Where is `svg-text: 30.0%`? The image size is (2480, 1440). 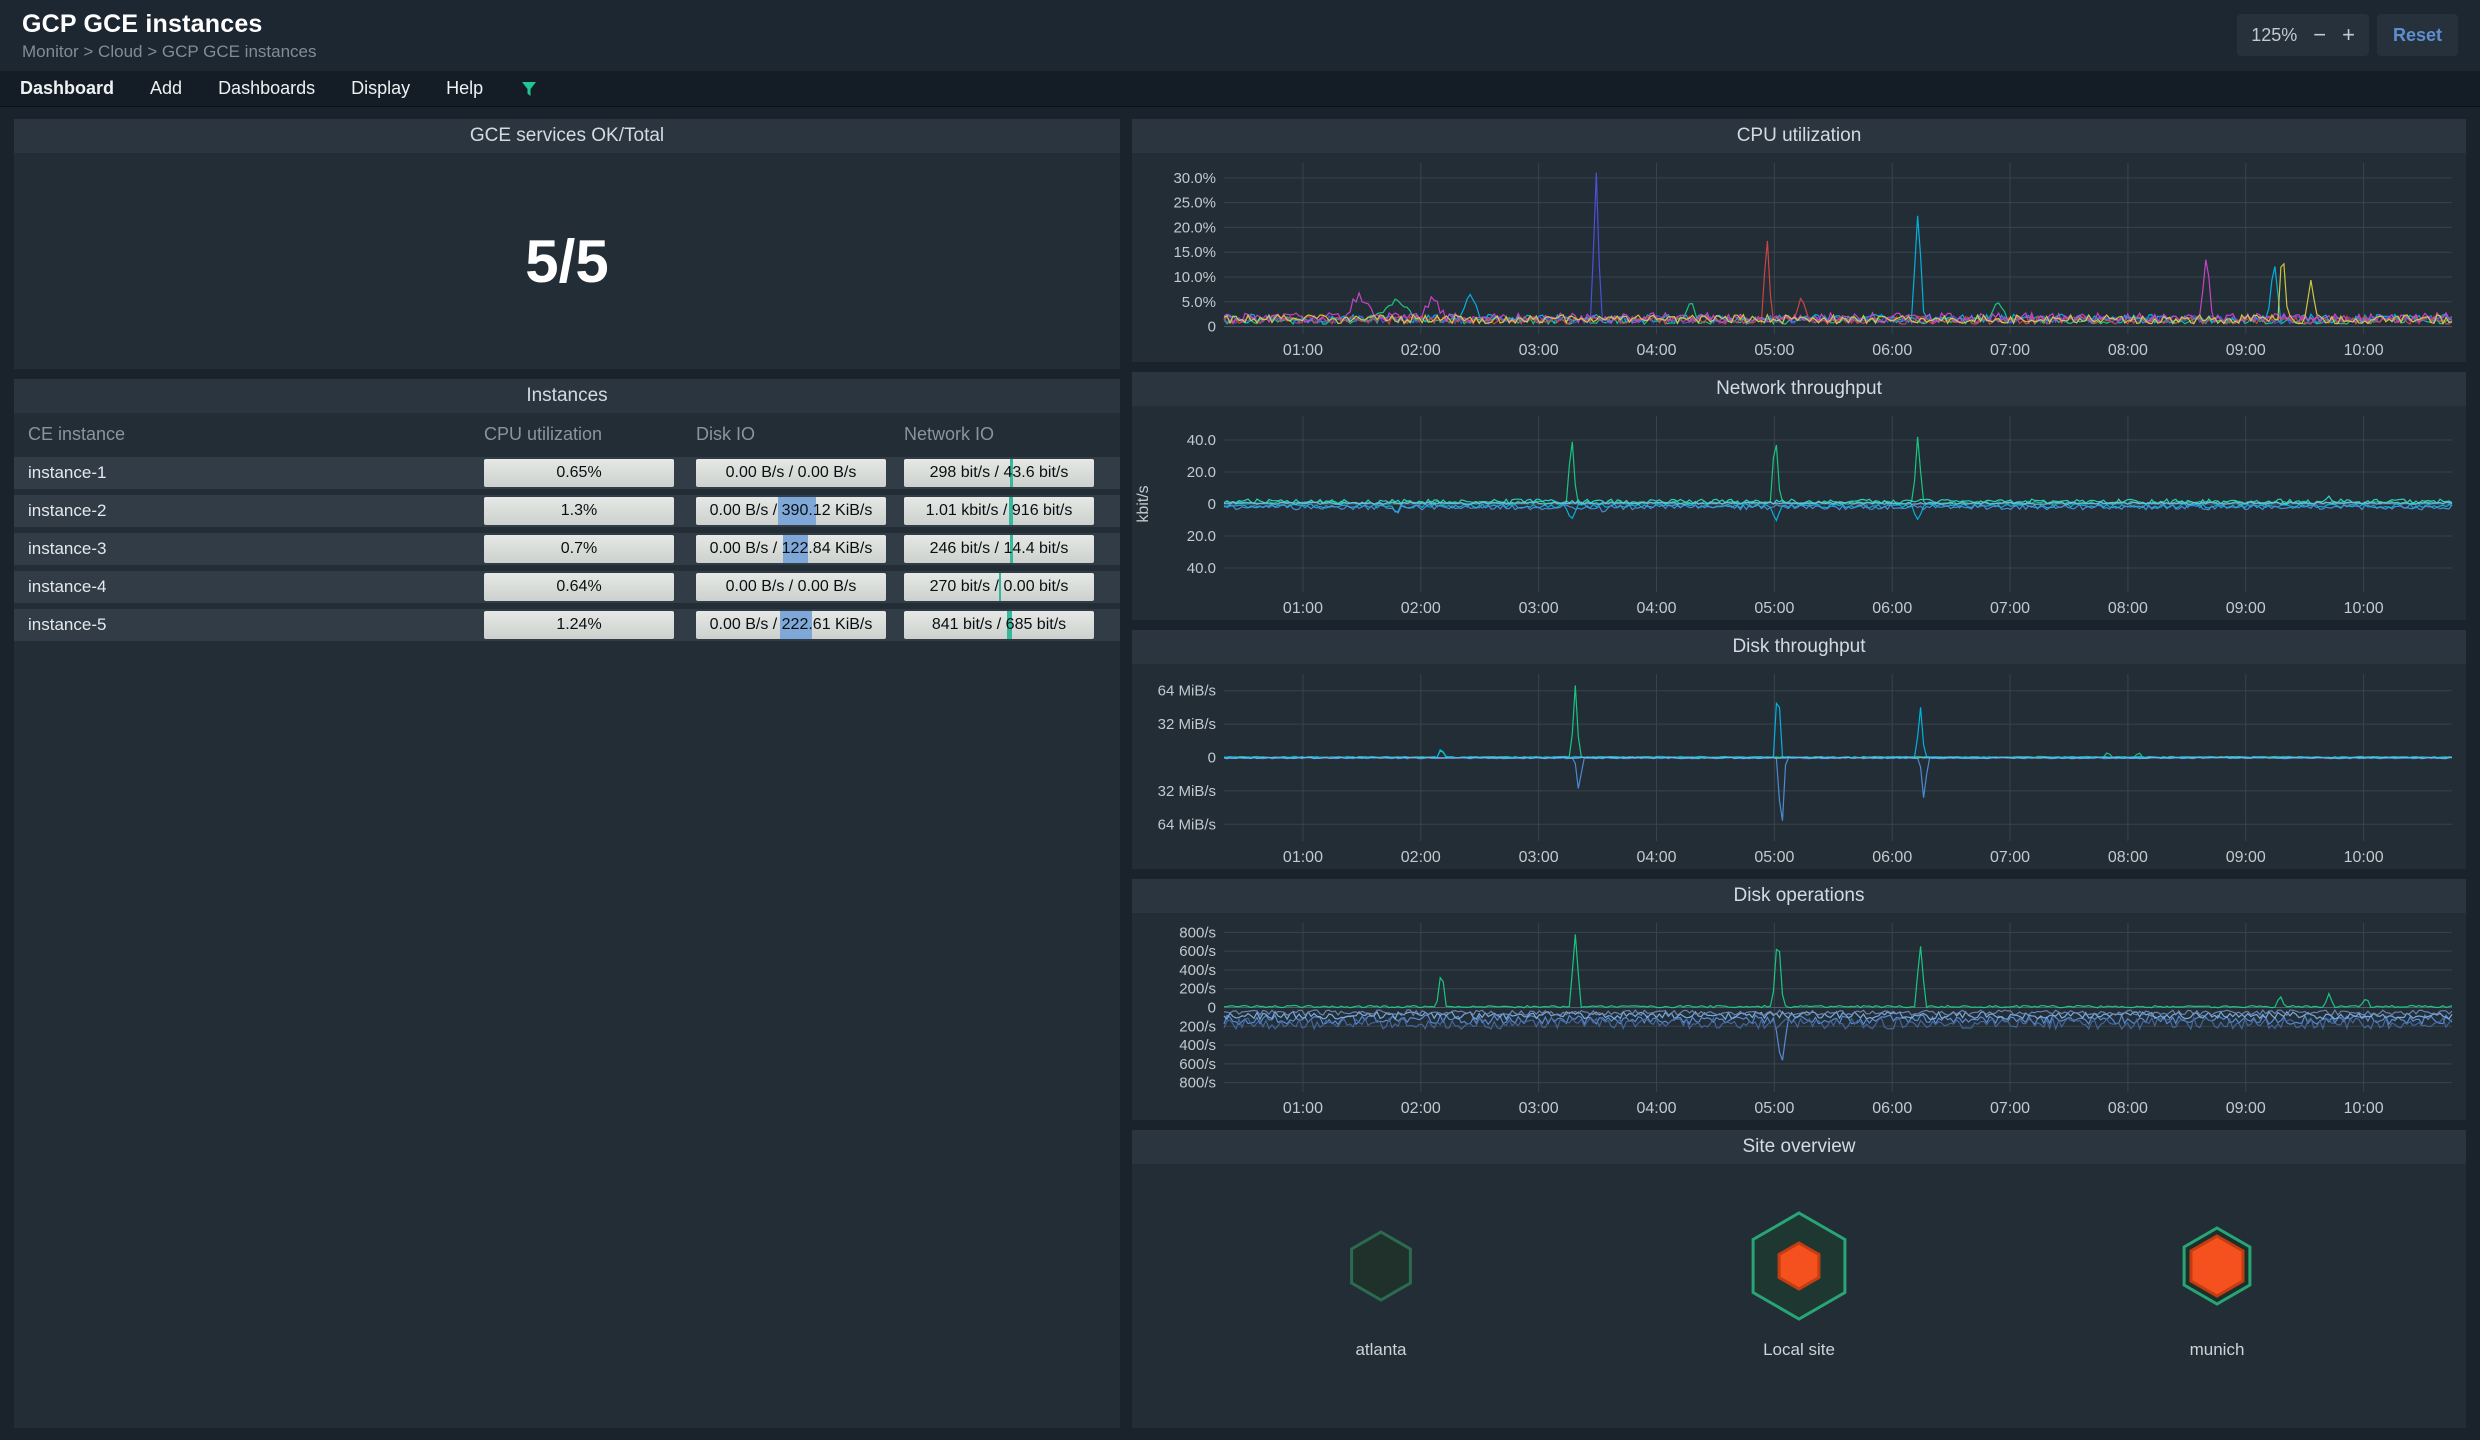 svg-text: 30.0% is located at coordinates (1194, 178).